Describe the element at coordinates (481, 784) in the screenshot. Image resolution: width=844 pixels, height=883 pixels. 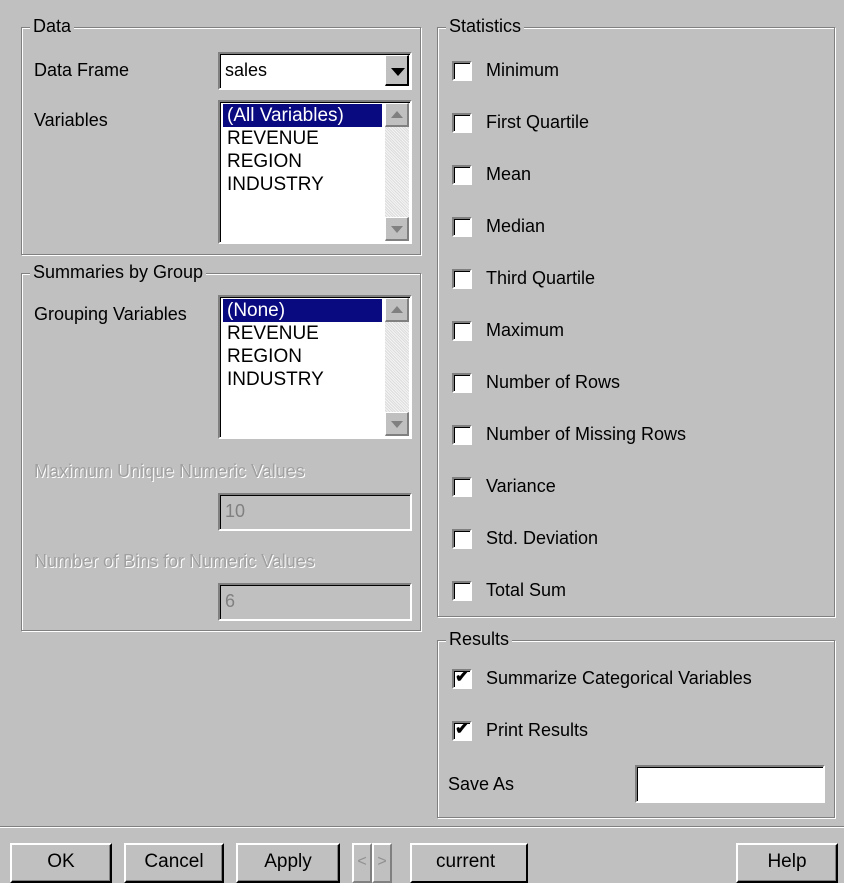
I see `save-as-label: Save As` at that location.